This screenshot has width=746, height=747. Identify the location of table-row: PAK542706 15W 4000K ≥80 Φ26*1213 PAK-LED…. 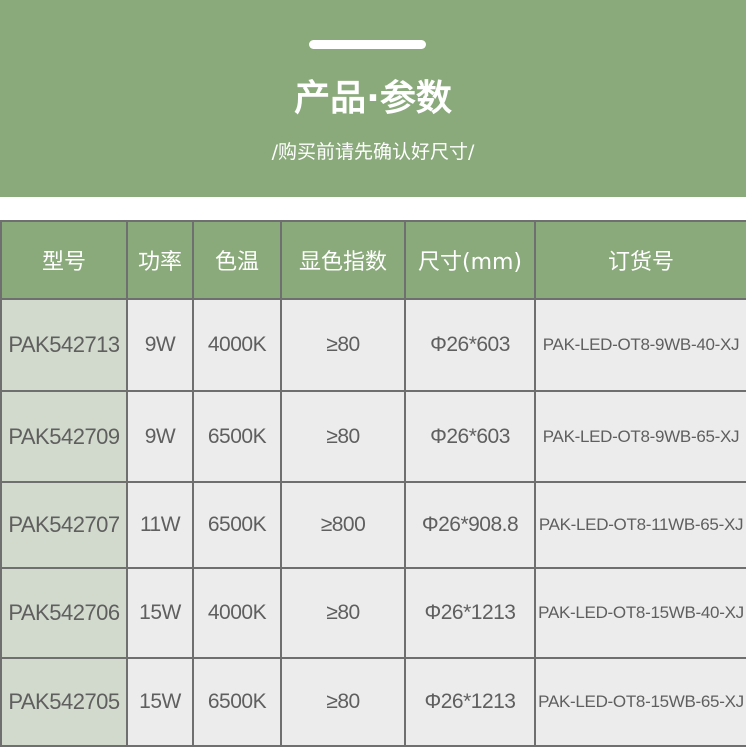
(373, 613).